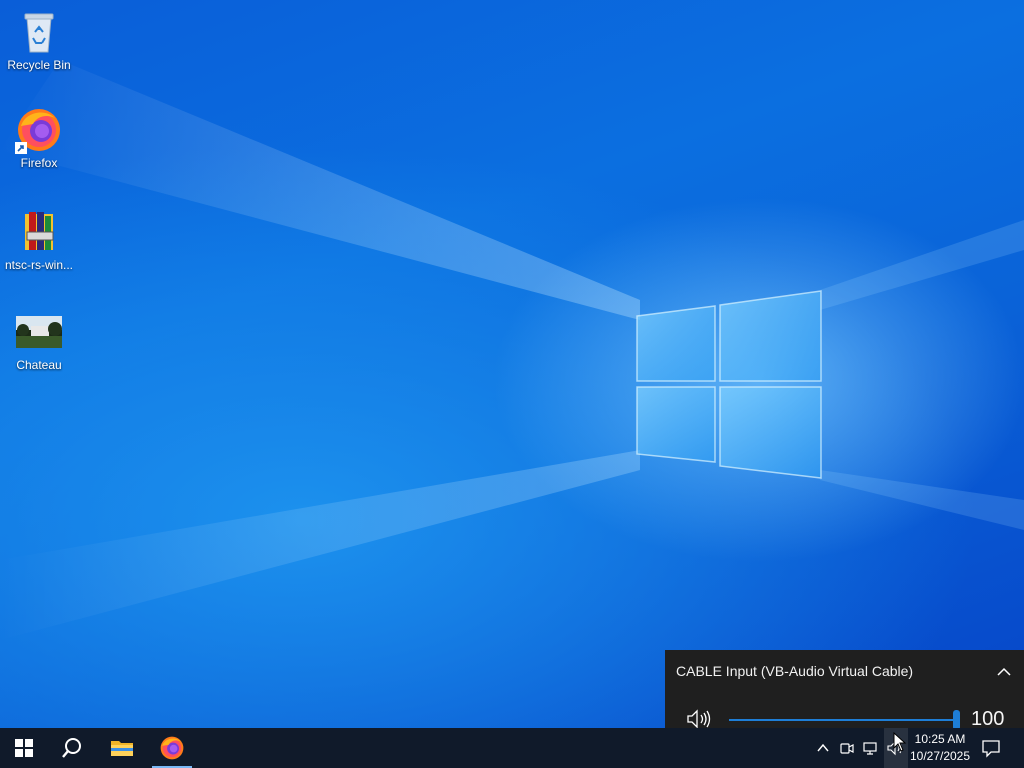  I want to click on speaker-icon, so click(699, 718).